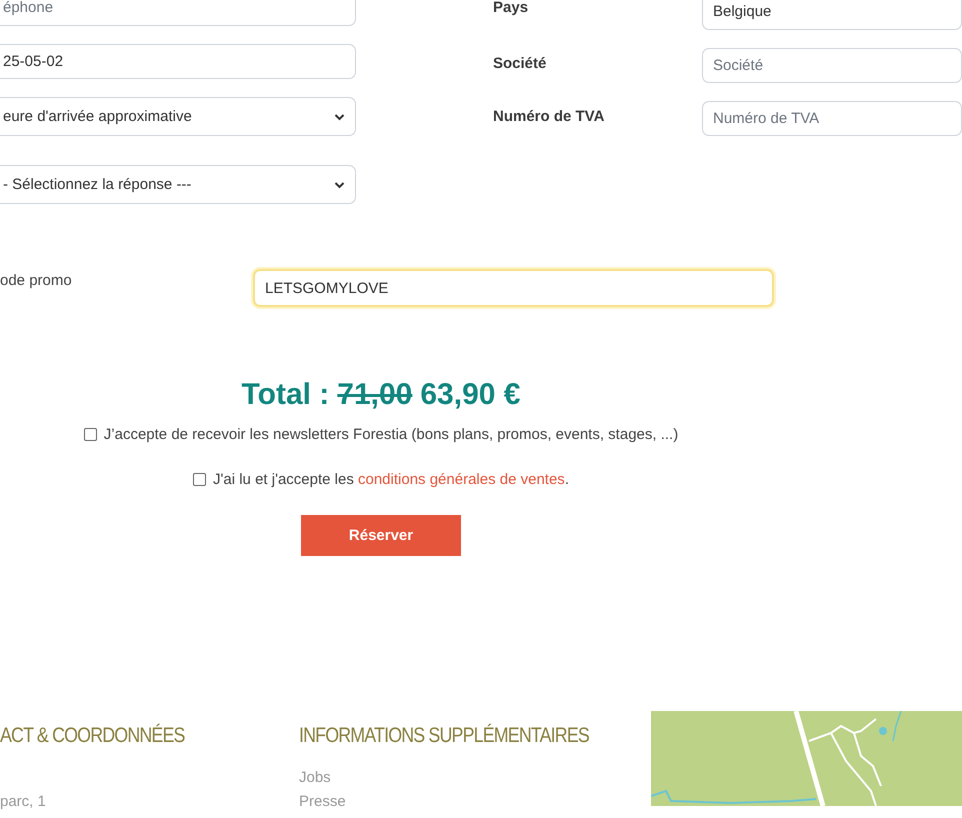  What do you see at coordinates (444, 736) in the screenshot?
I see `footer-heading: INFORMATIONS SUPPLÉMENTAIRES` at bounding box center [444, 736].